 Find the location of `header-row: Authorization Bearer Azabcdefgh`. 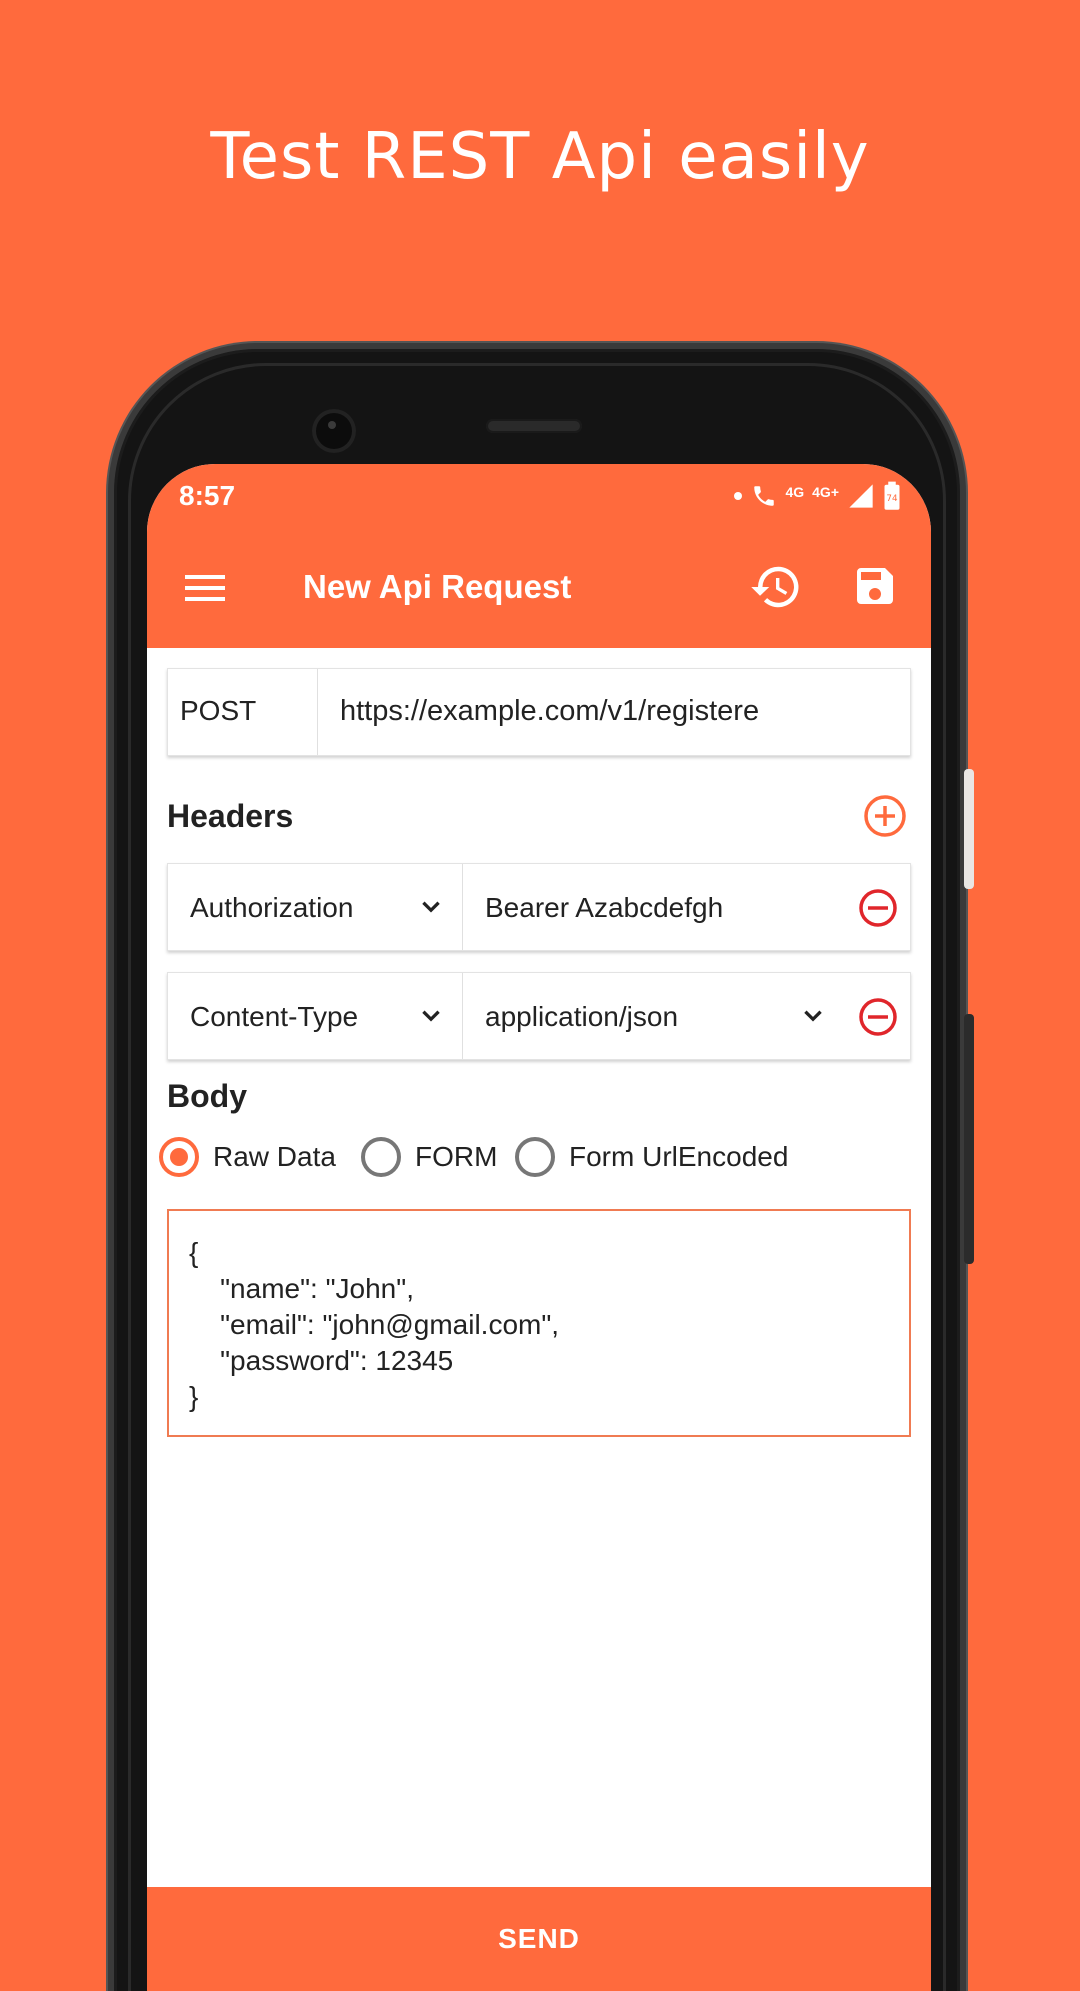

header-row: Authorization Bearer Azabcdefgh is located at coordinates (539, 907).